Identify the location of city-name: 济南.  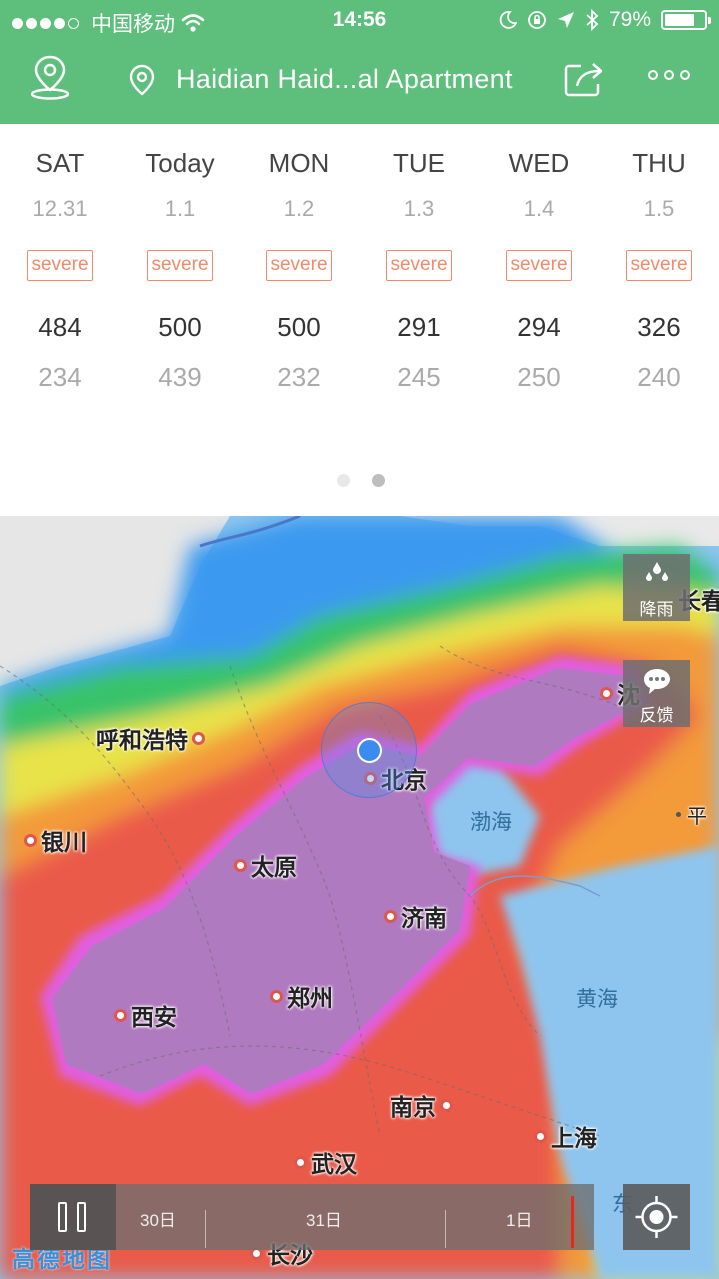
(424, 918).